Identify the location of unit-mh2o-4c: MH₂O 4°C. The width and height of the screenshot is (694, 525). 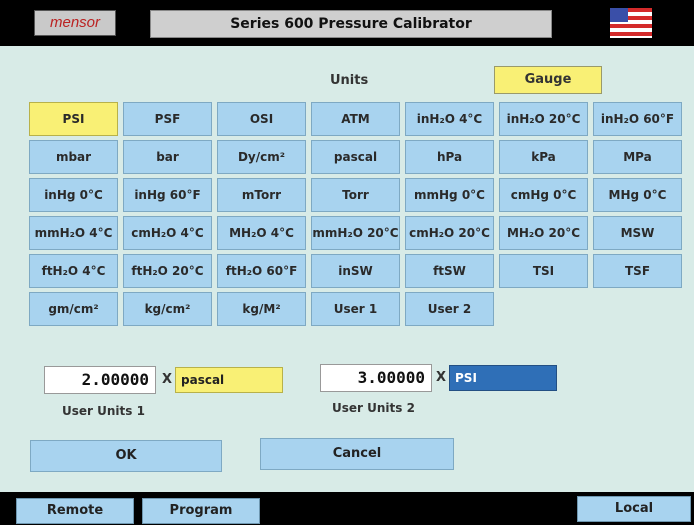
(261, 233).